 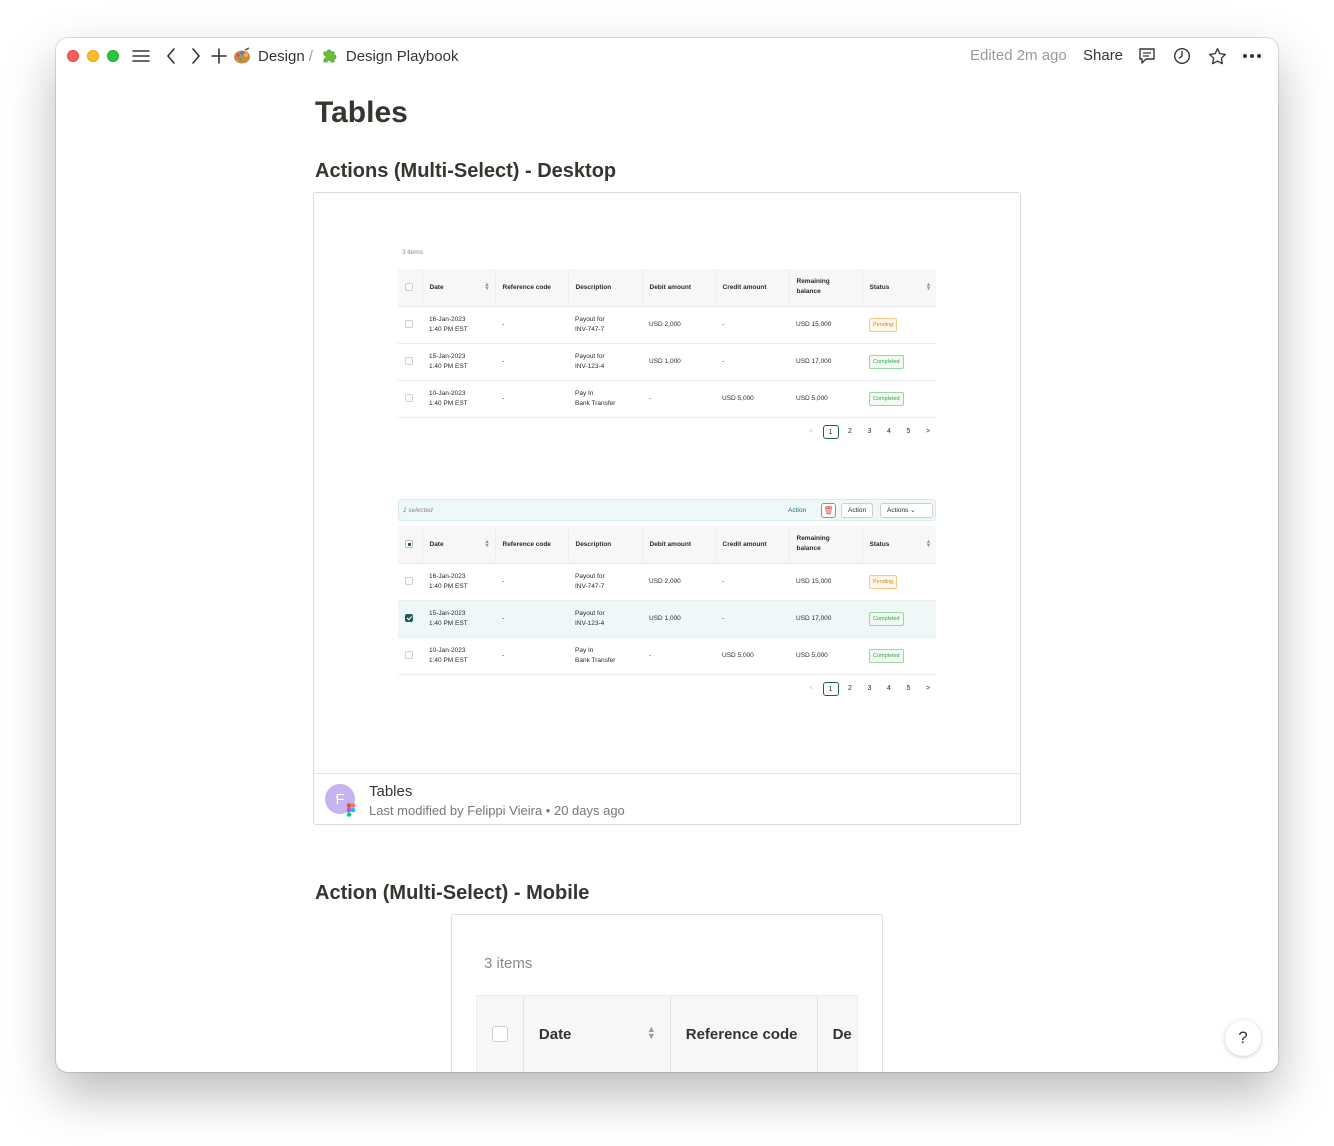 I want to click on page-title: Tables, so click(x=361, y=112).